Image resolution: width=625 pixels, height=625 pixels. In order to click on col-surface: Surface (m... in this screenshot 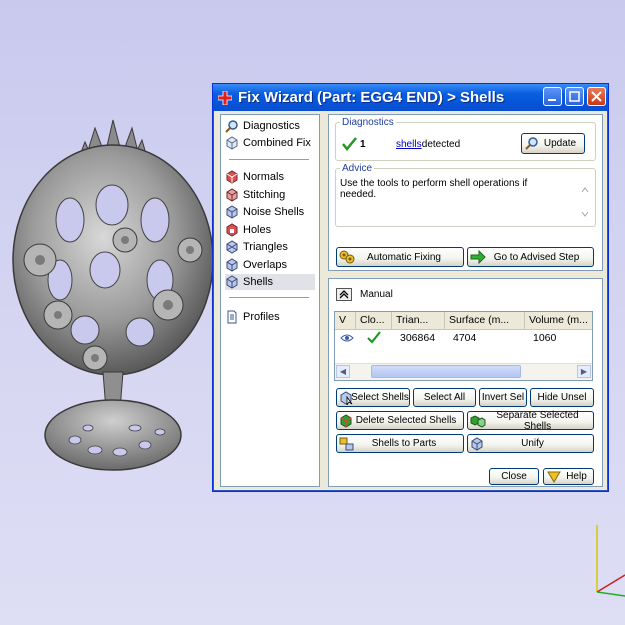, I will do `click(485, 320)`.